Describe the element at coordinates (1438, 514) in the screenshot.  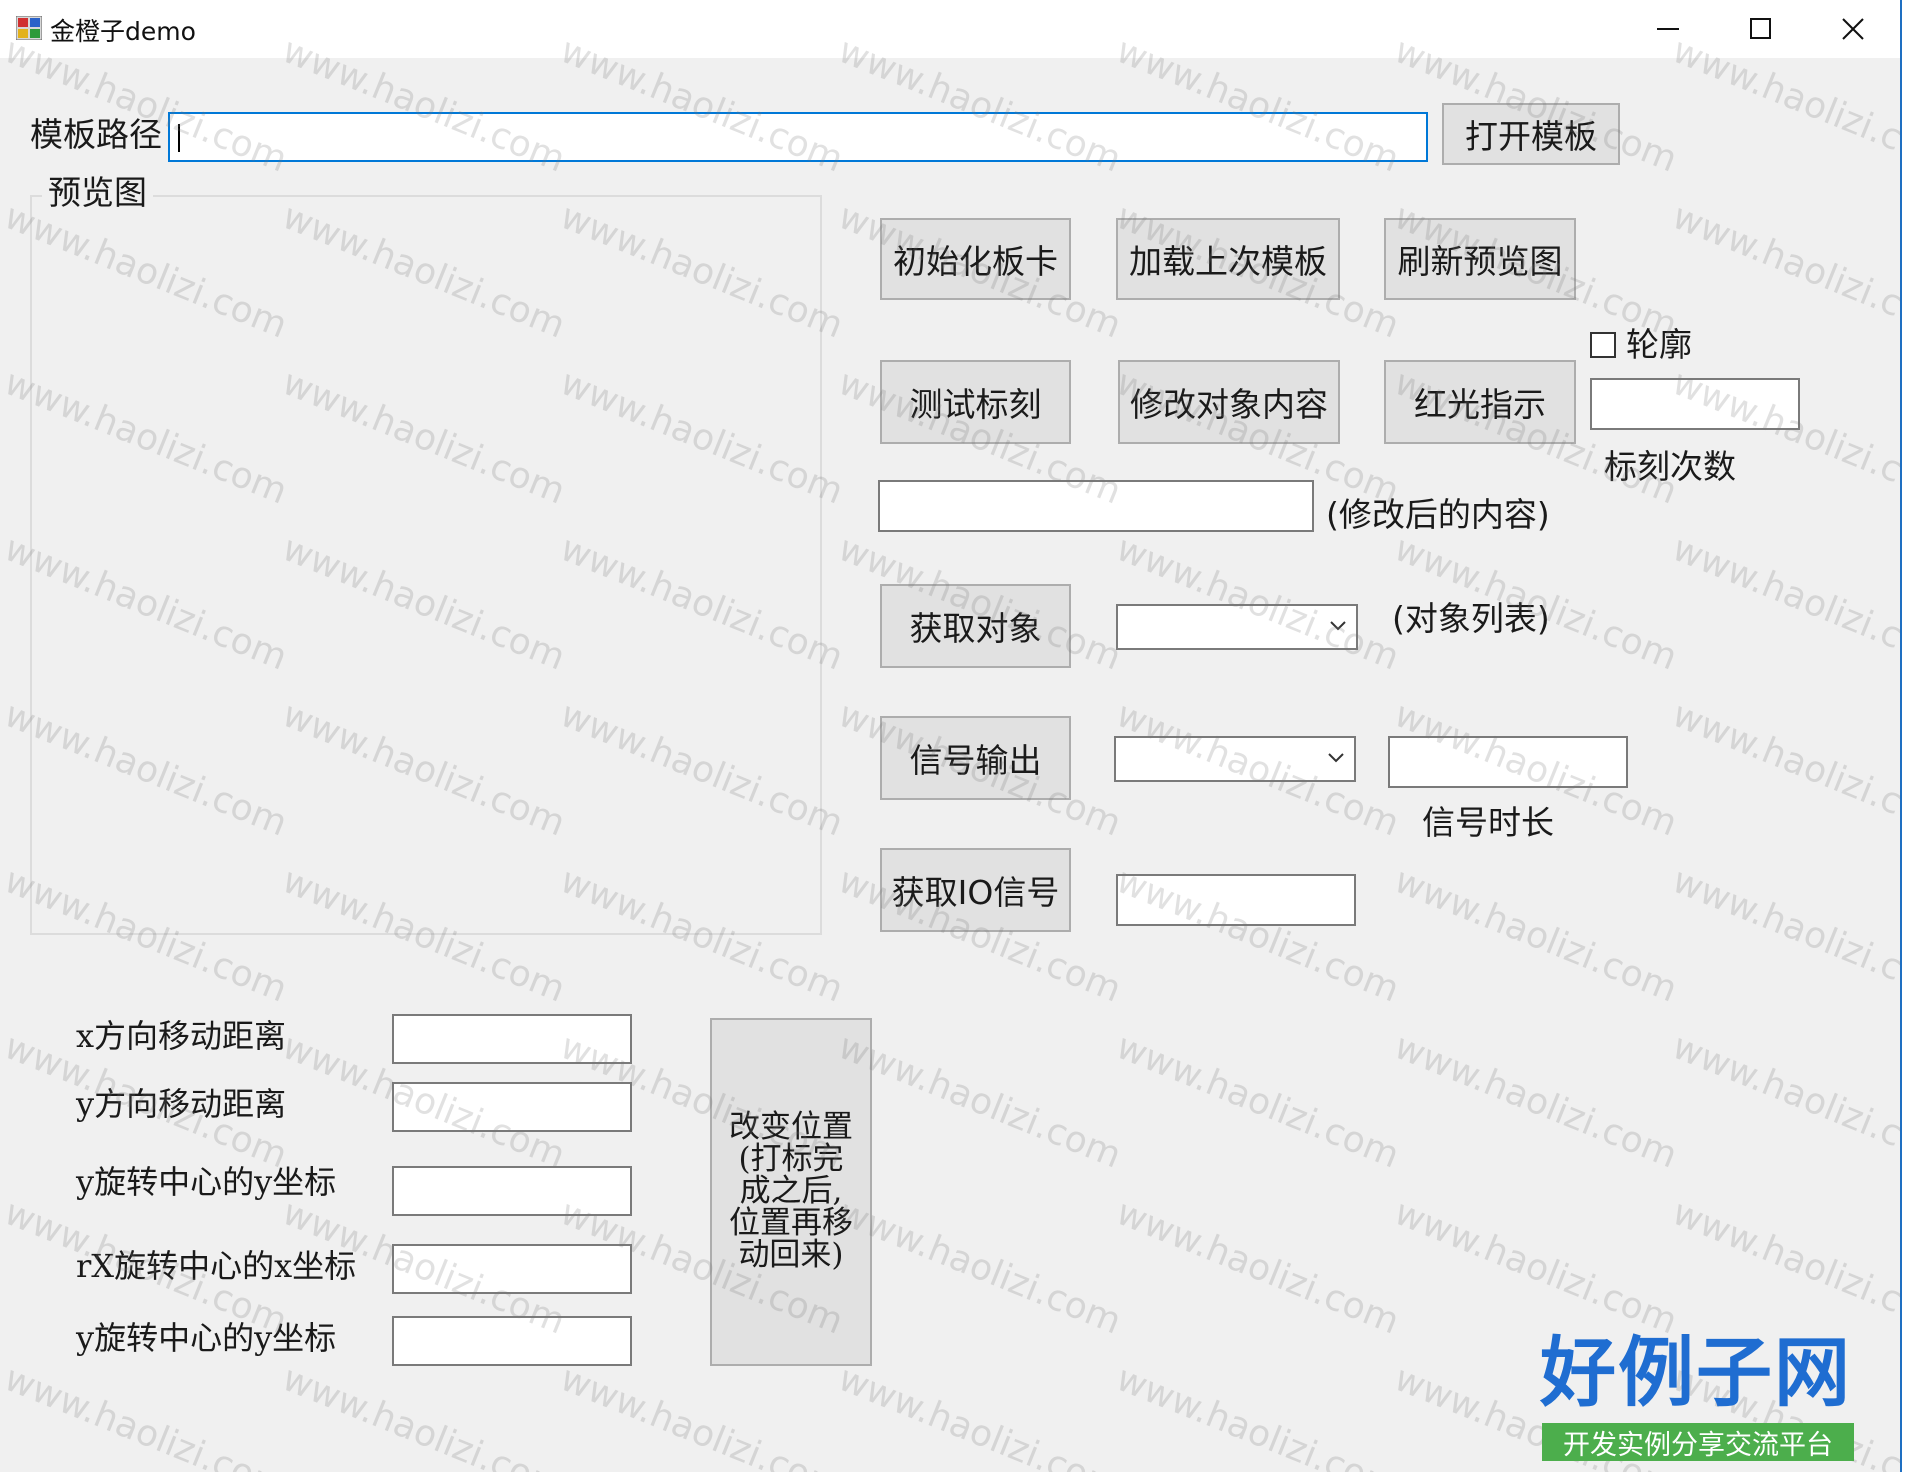
I see `modified-content-label: (修改后的内容)` at that location.